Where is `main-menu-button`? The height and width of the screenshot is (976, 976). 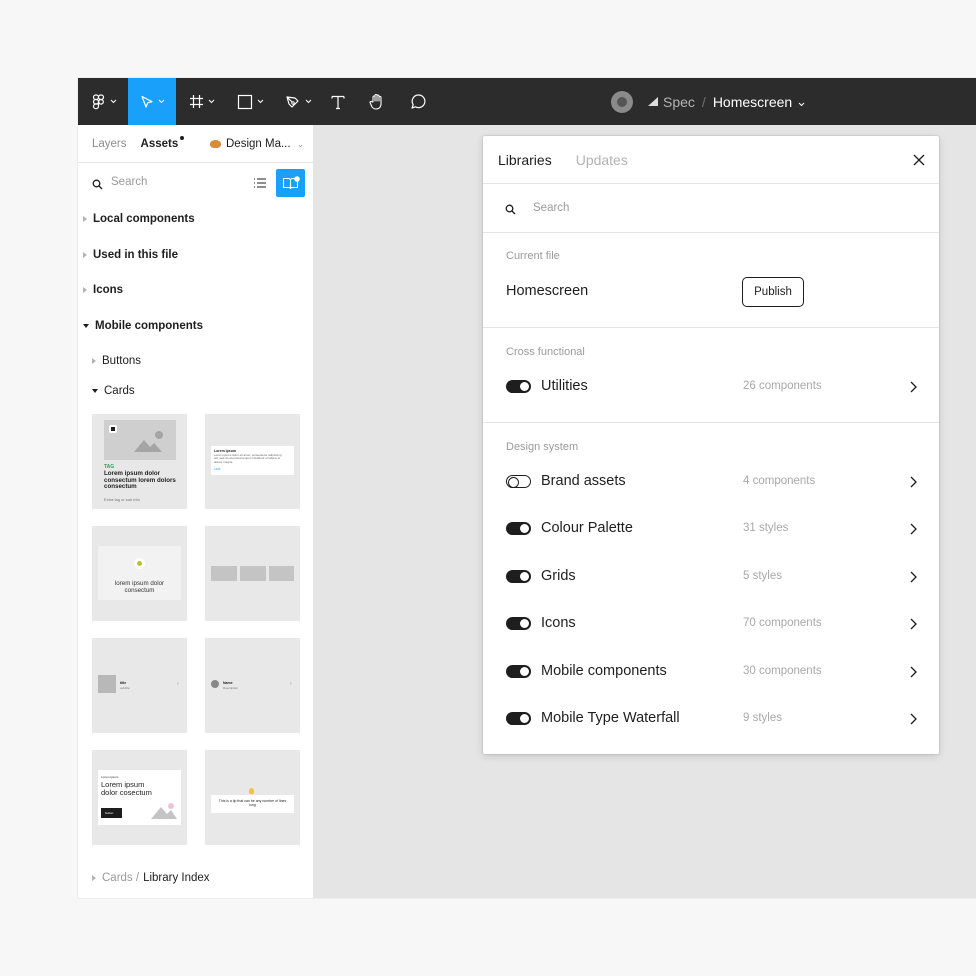
main-menu-button is located at coordinates (104, 101).